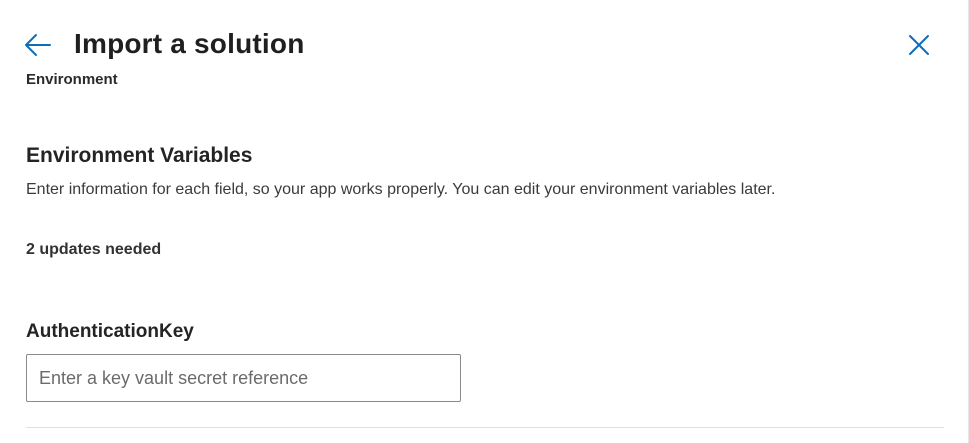 The width and height of the screenshot is (969, 443). I want to click on authentication-key-input, so click(243, 378).